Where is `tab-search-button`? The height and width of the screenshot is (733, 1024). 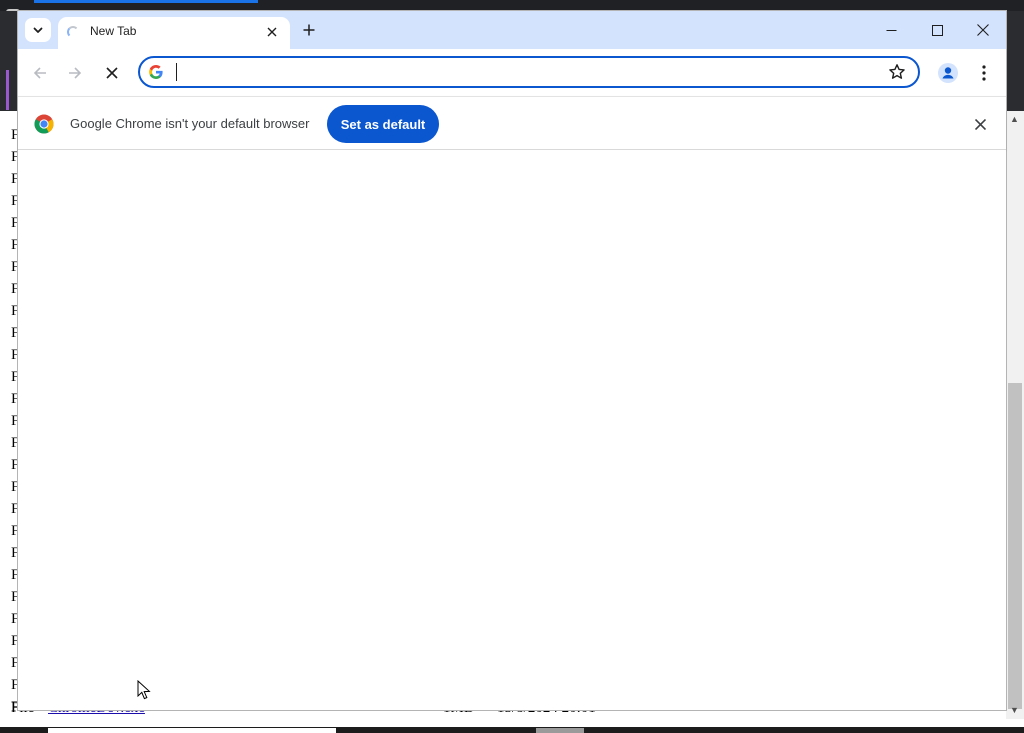
tab-search-button is located at coordinates (38, 30).